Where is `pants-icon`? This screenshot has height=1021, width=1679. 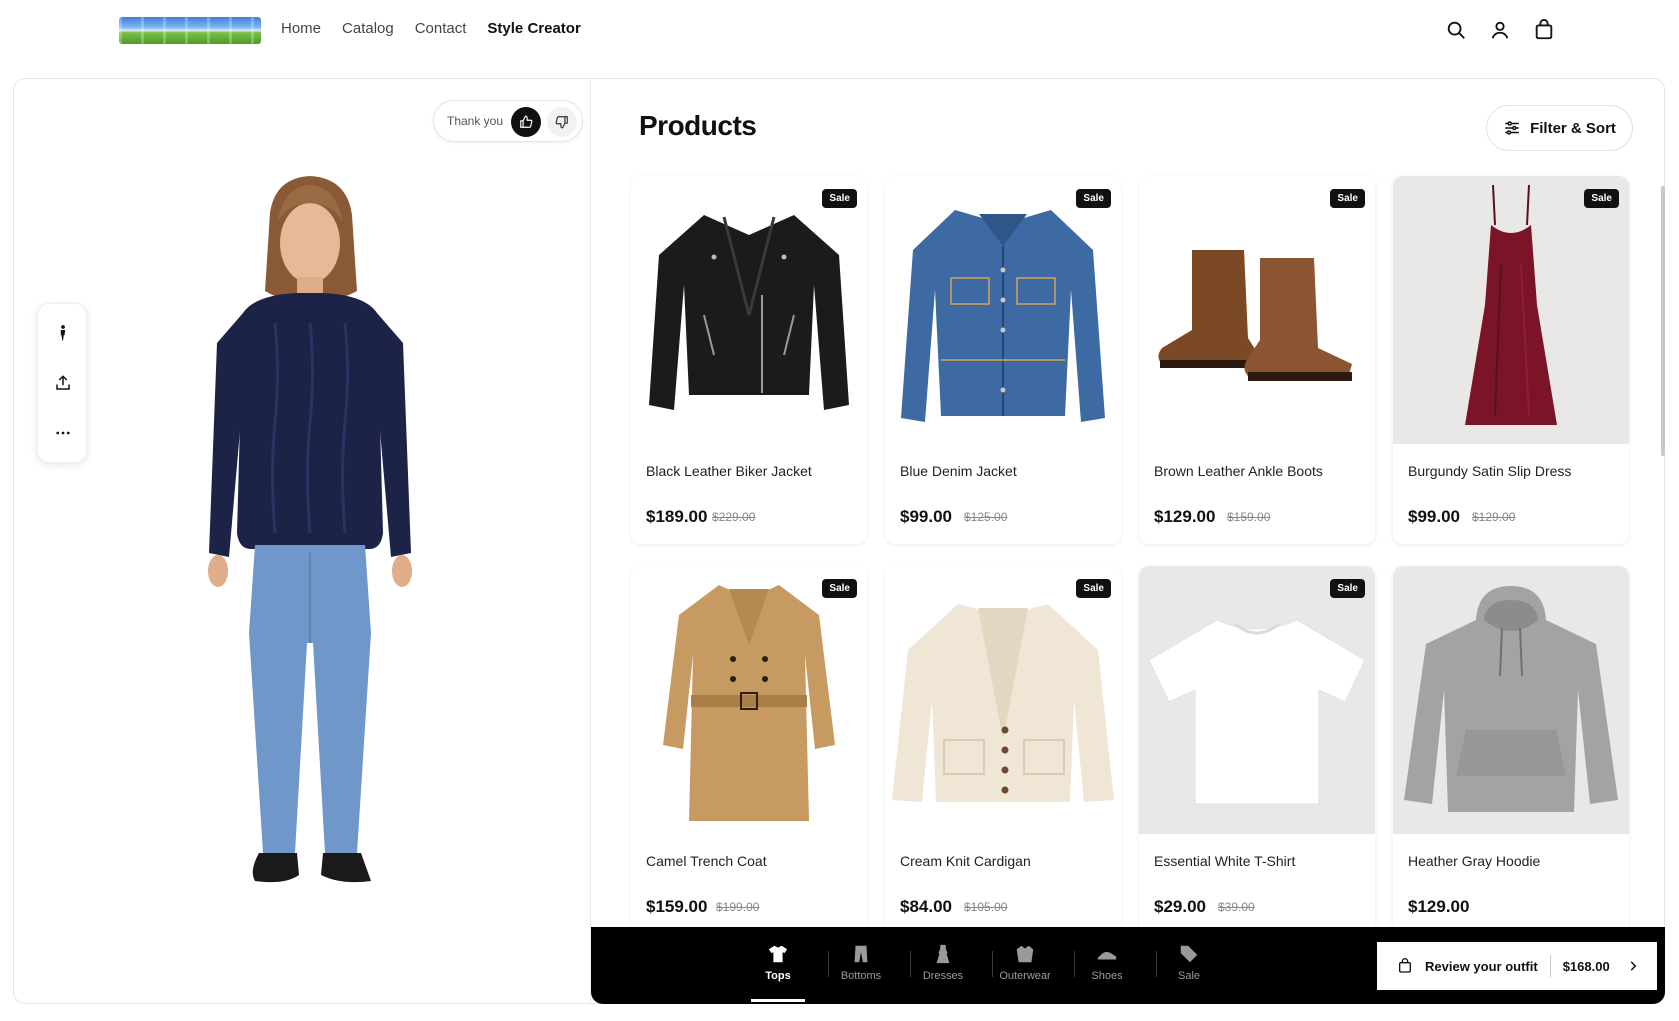
pants-icon is located at coordinates (861, 954).